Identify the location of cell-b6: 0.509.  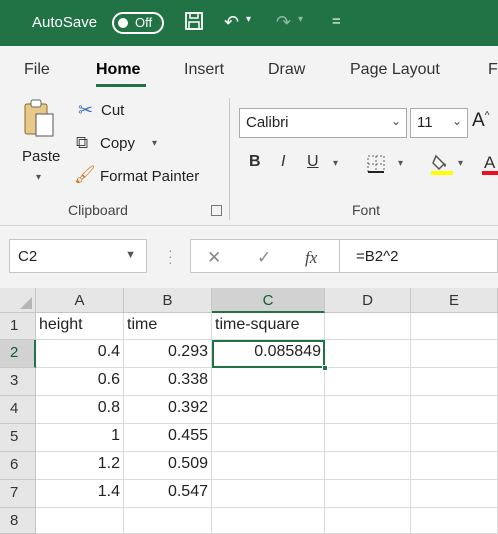
(168, 466).